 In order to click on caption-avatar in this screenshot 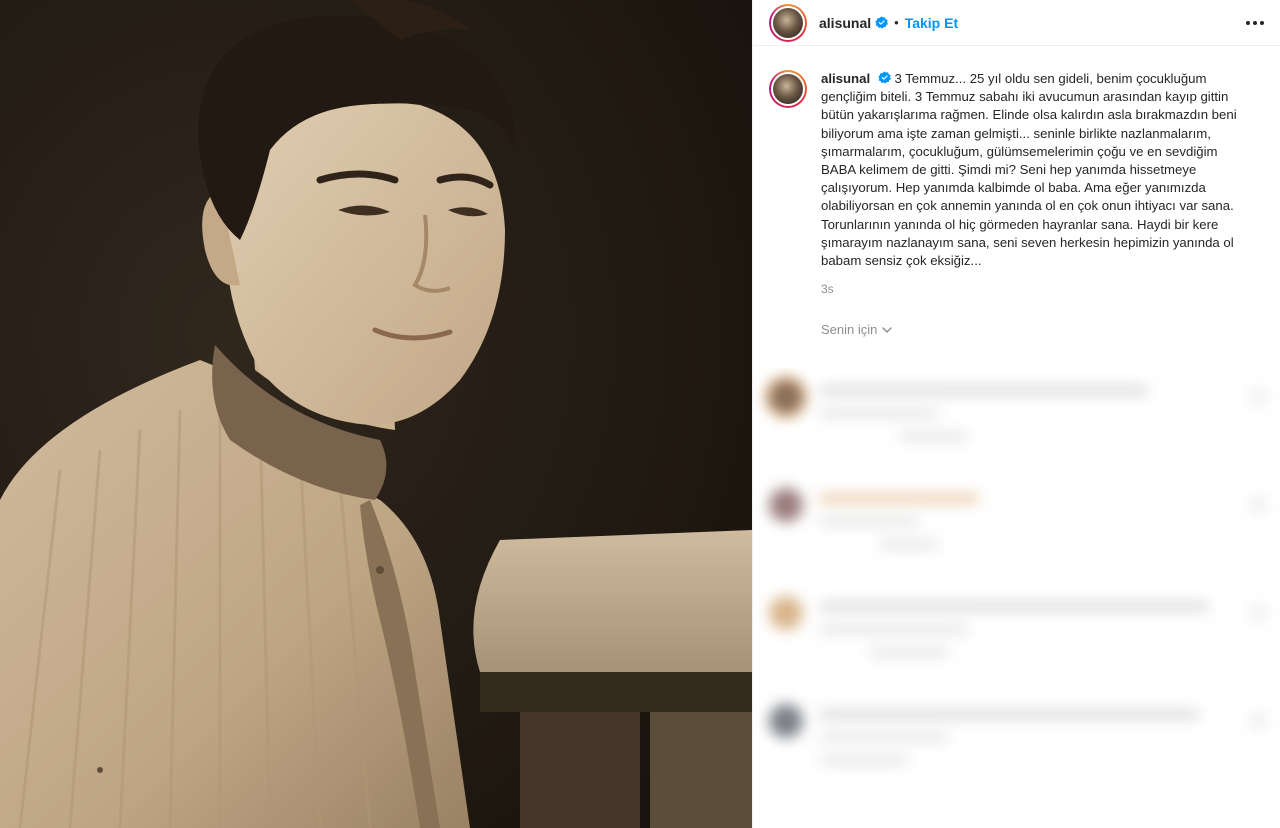, I will do `click(788, 89)`.